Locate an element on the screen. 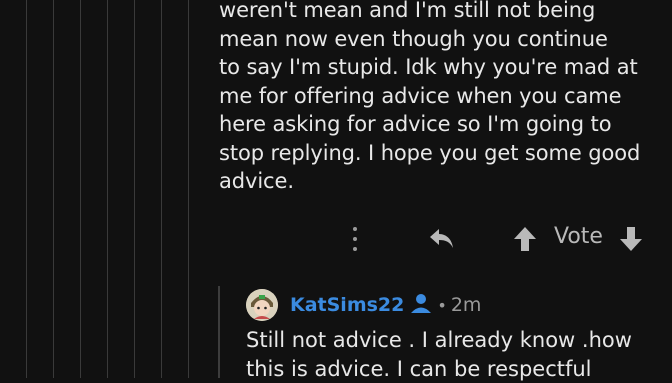  comment-line: mean now even though you continue is located at coordinates (441, 39).